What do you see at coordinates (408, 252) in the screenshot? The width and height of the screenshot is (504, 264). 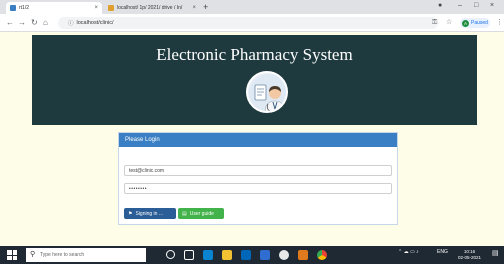 I see `tray-icons: ⌃ ☁ ▭ ♪` at bounding box center [408, 252].